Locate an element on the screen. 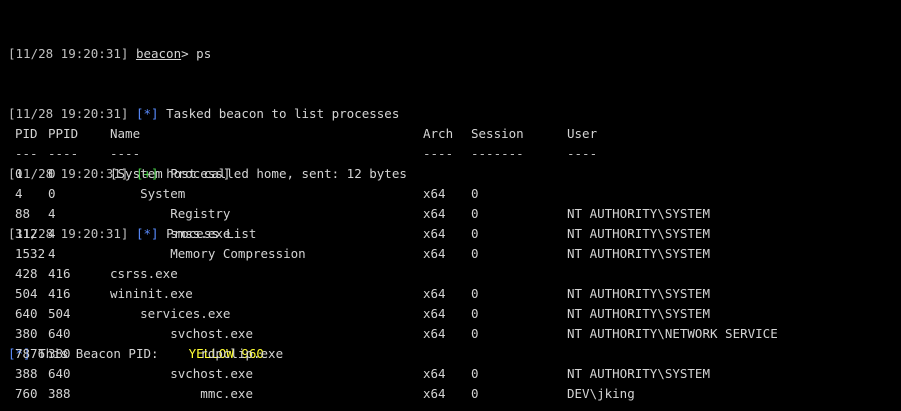 The height and width of the screenshot is (411, 901). cell-user: DEV\jking is located at coordinates (601, 393).